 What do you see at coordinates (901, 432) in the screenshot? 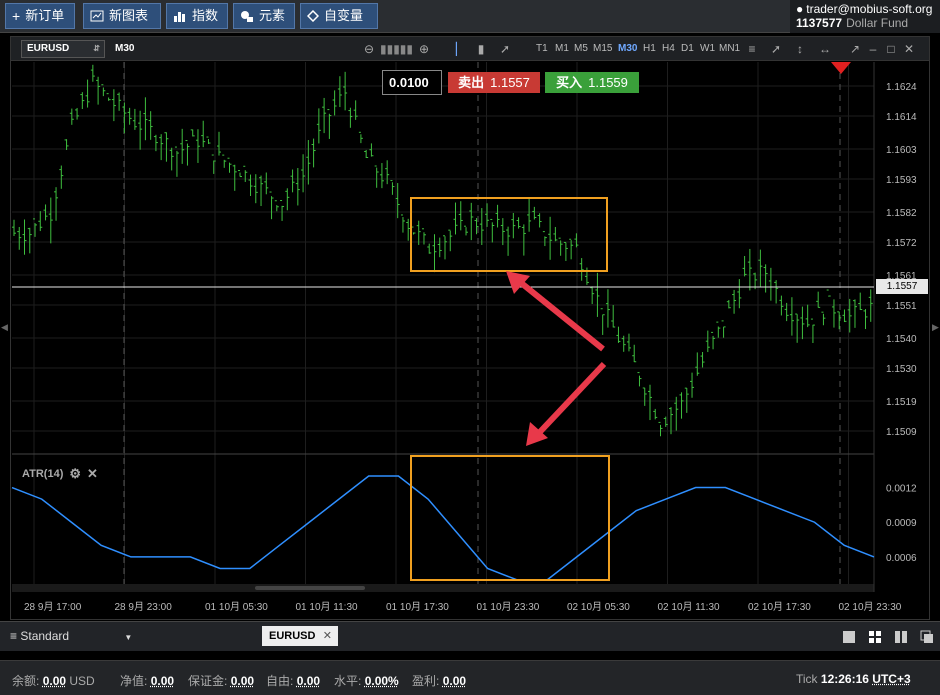
I see `price-tick-label: 1.1509` at bounding box center [901, 432].